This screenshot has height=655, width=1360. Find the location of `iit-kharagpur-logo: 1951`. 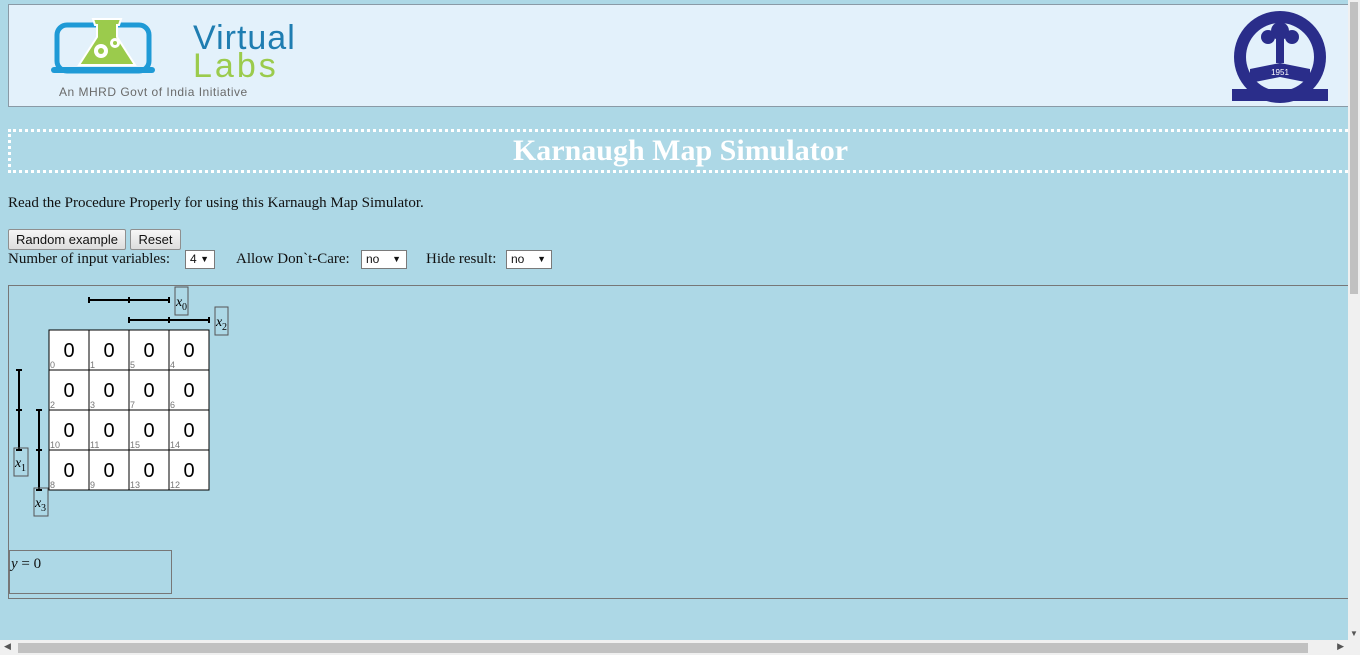

iit-kharagpur-logo: 1951 is located at coordinates (1280, 56).